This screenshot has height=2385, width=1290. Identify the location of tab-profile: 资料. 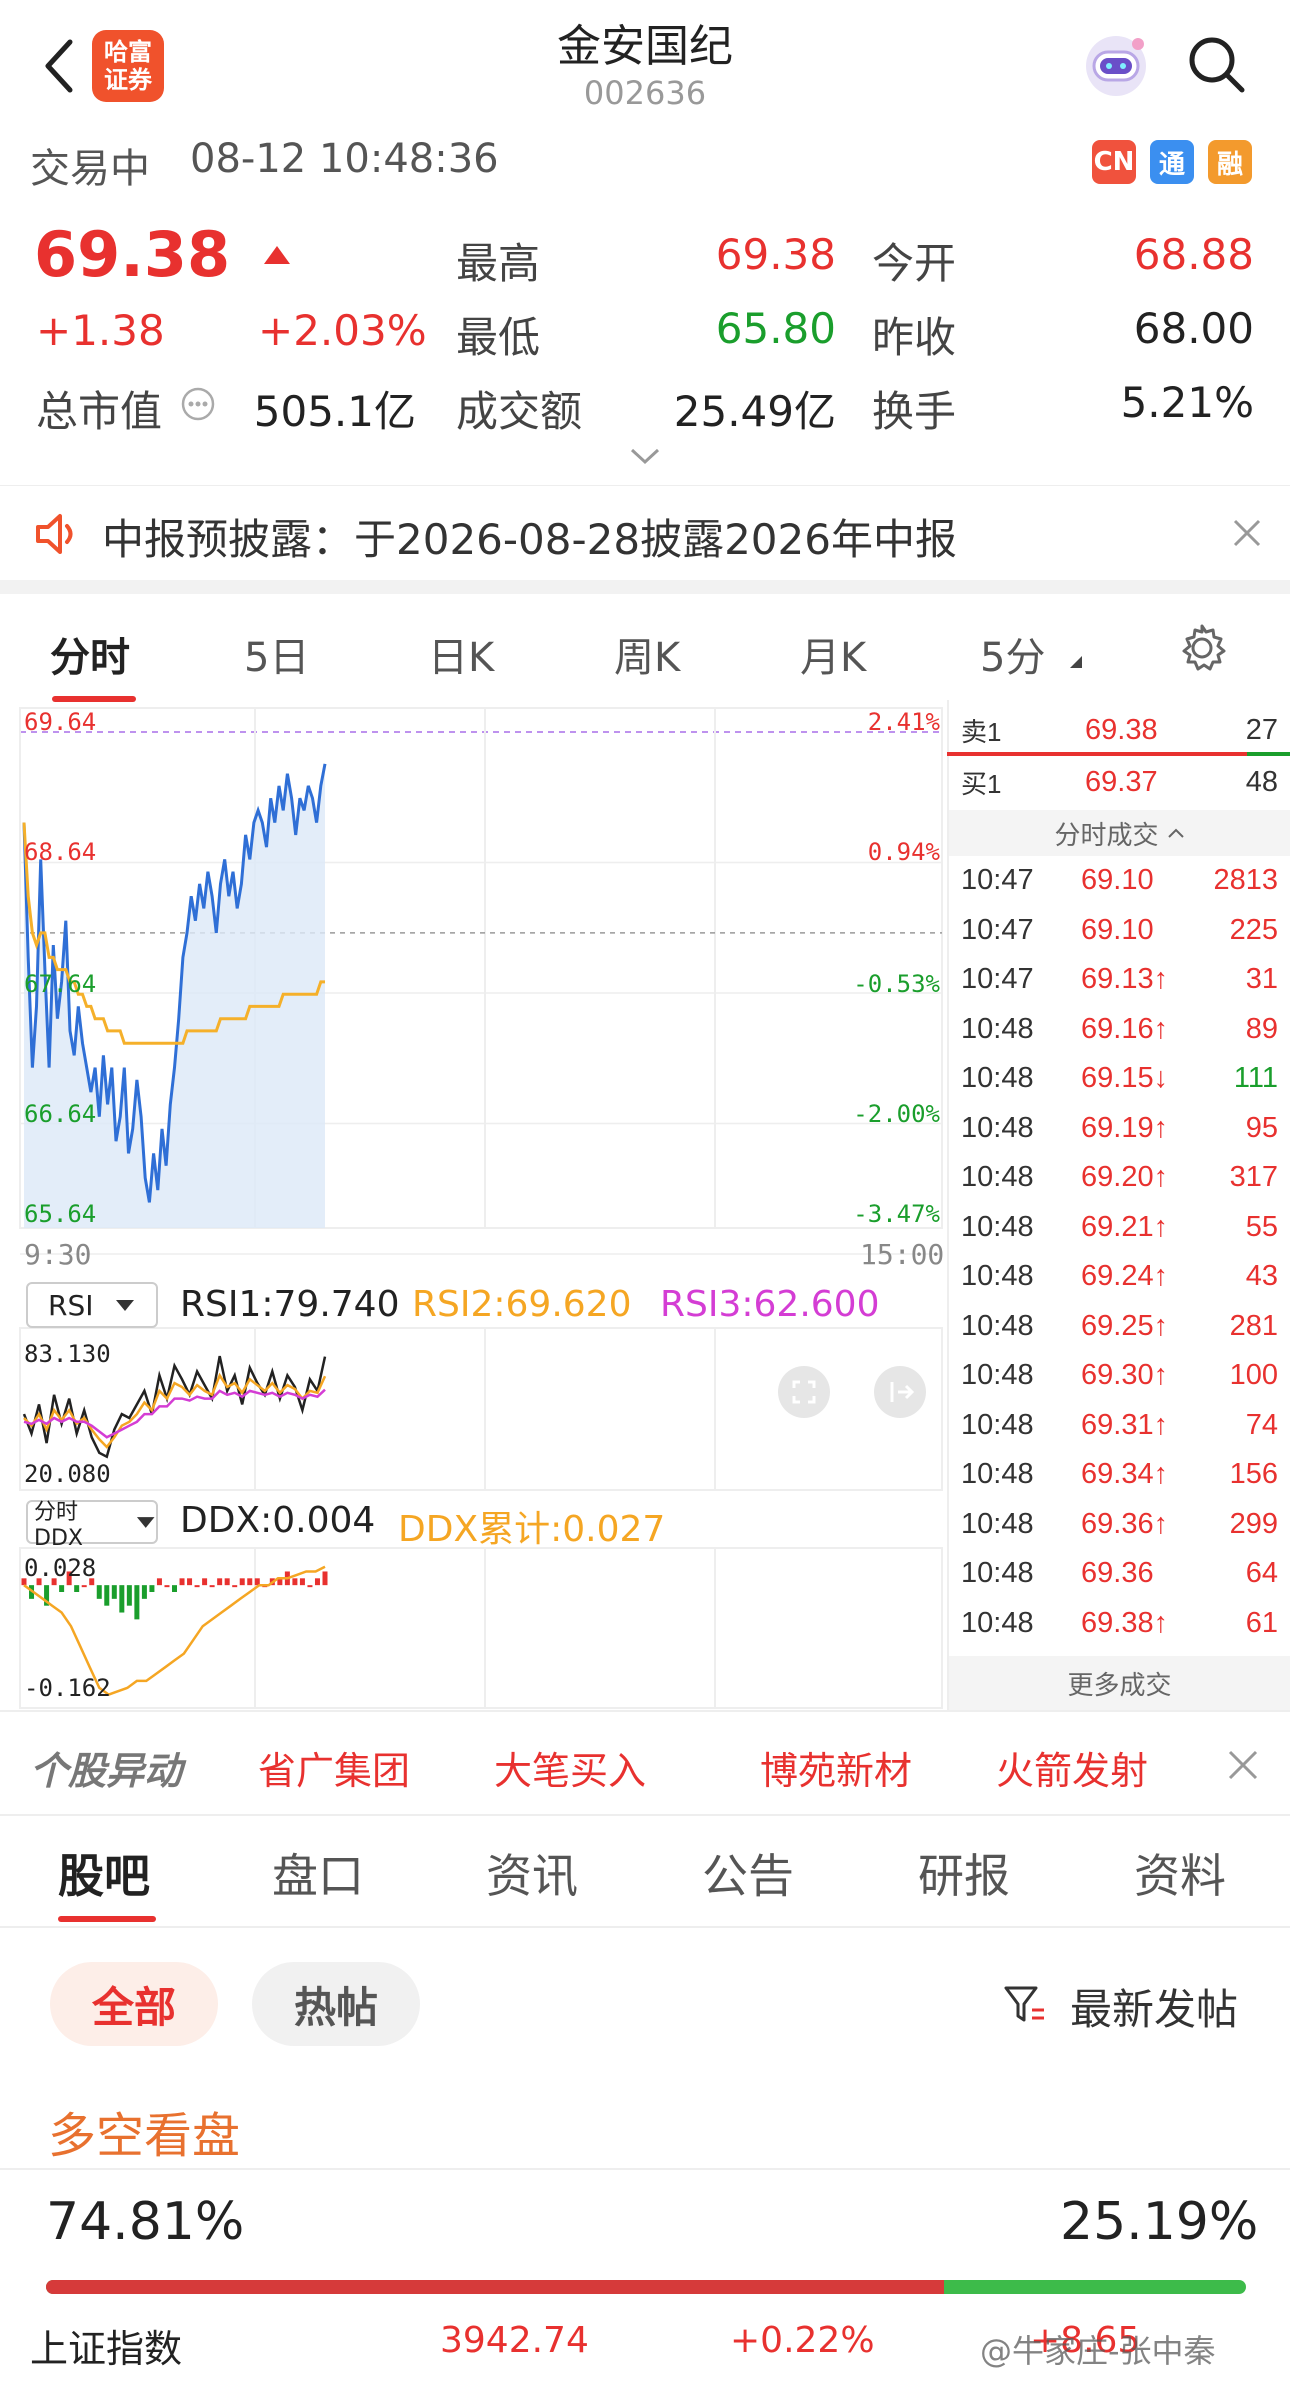
(1180, 1873).